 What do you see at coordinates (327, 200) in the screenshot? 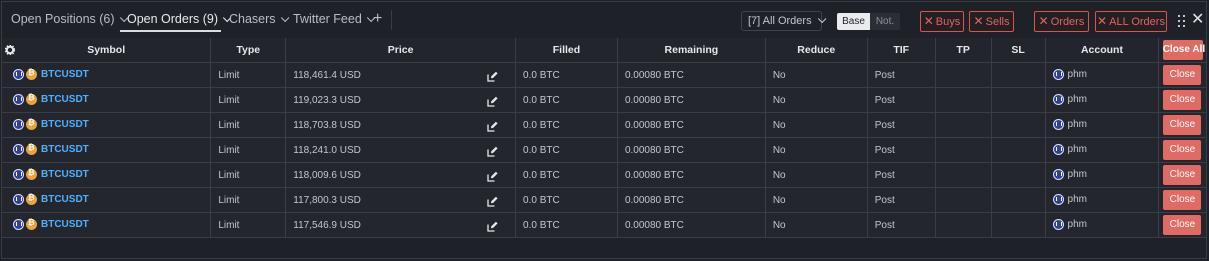
I see `price-value: 117,800.3 USD` at bounding box center [327, 200].